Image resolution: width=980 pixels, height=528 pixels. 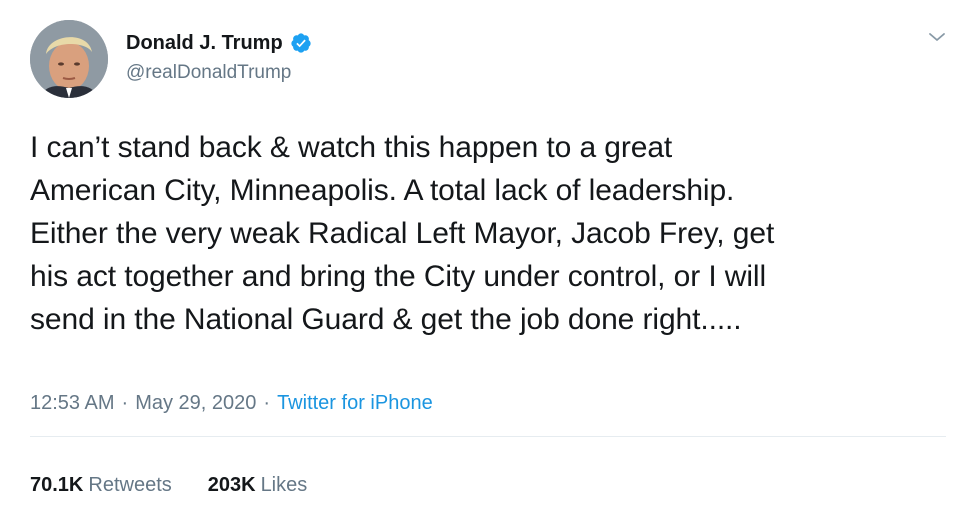 I want to click on chevron-down-icon, so click(x=937, y=37).